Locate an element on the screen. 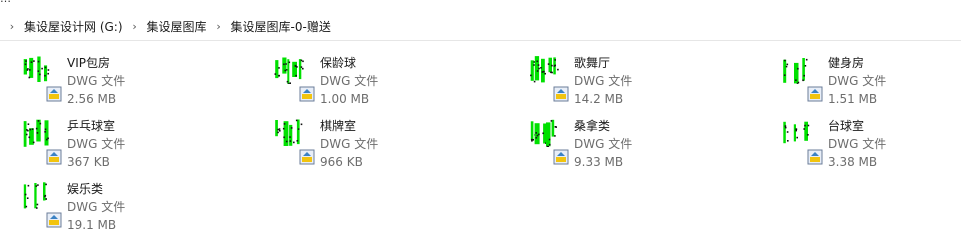 This screenshot has height=245, width=961. file-meta: 台球室 DWG 文件 3.38 MB is located at coordinates (857, 144).